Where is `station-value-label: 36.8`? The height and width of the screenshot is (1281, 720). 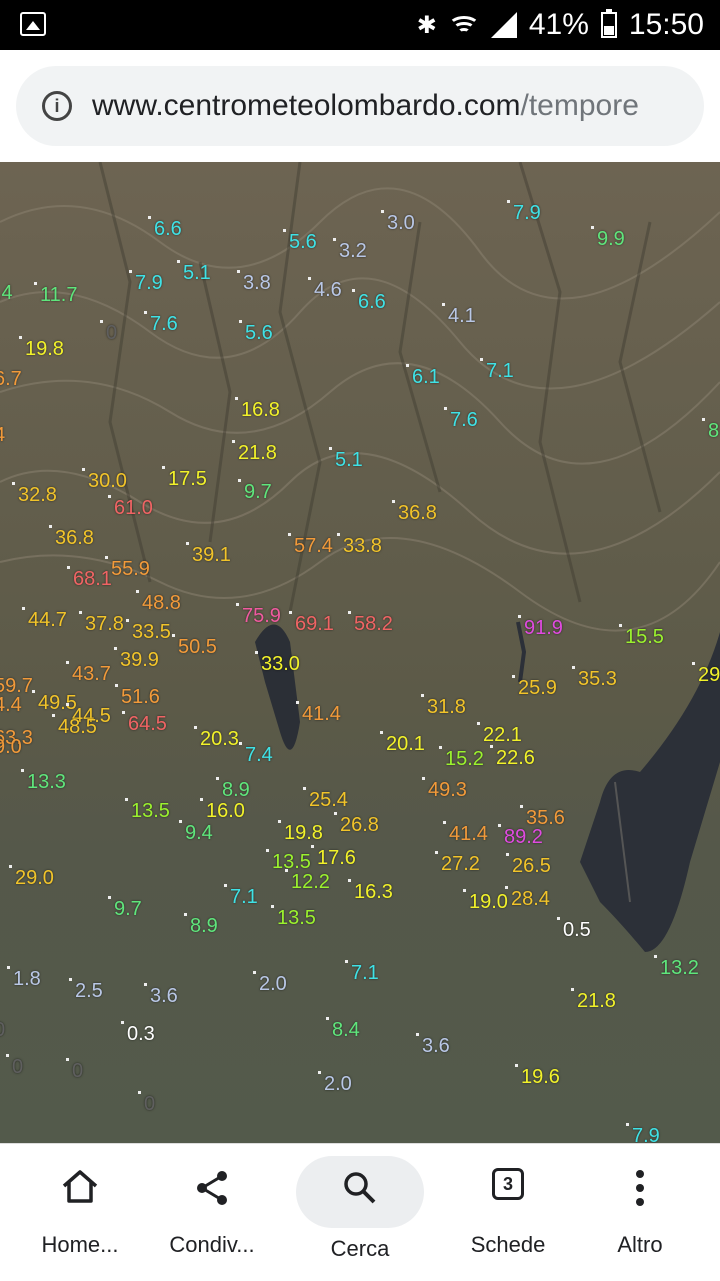 station-value-label: 36.8 is located at coordinates (417, 513).